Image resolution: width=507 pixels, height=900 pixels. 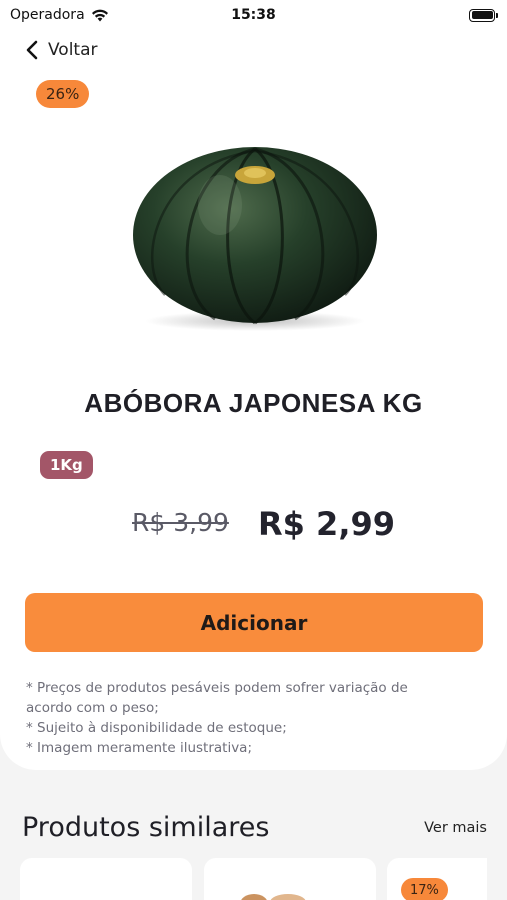 What do you see at coordinates (253, 15) in the screenshot?
I see `status-bar: Operadora 15:38` at bounding box center [253, 15].